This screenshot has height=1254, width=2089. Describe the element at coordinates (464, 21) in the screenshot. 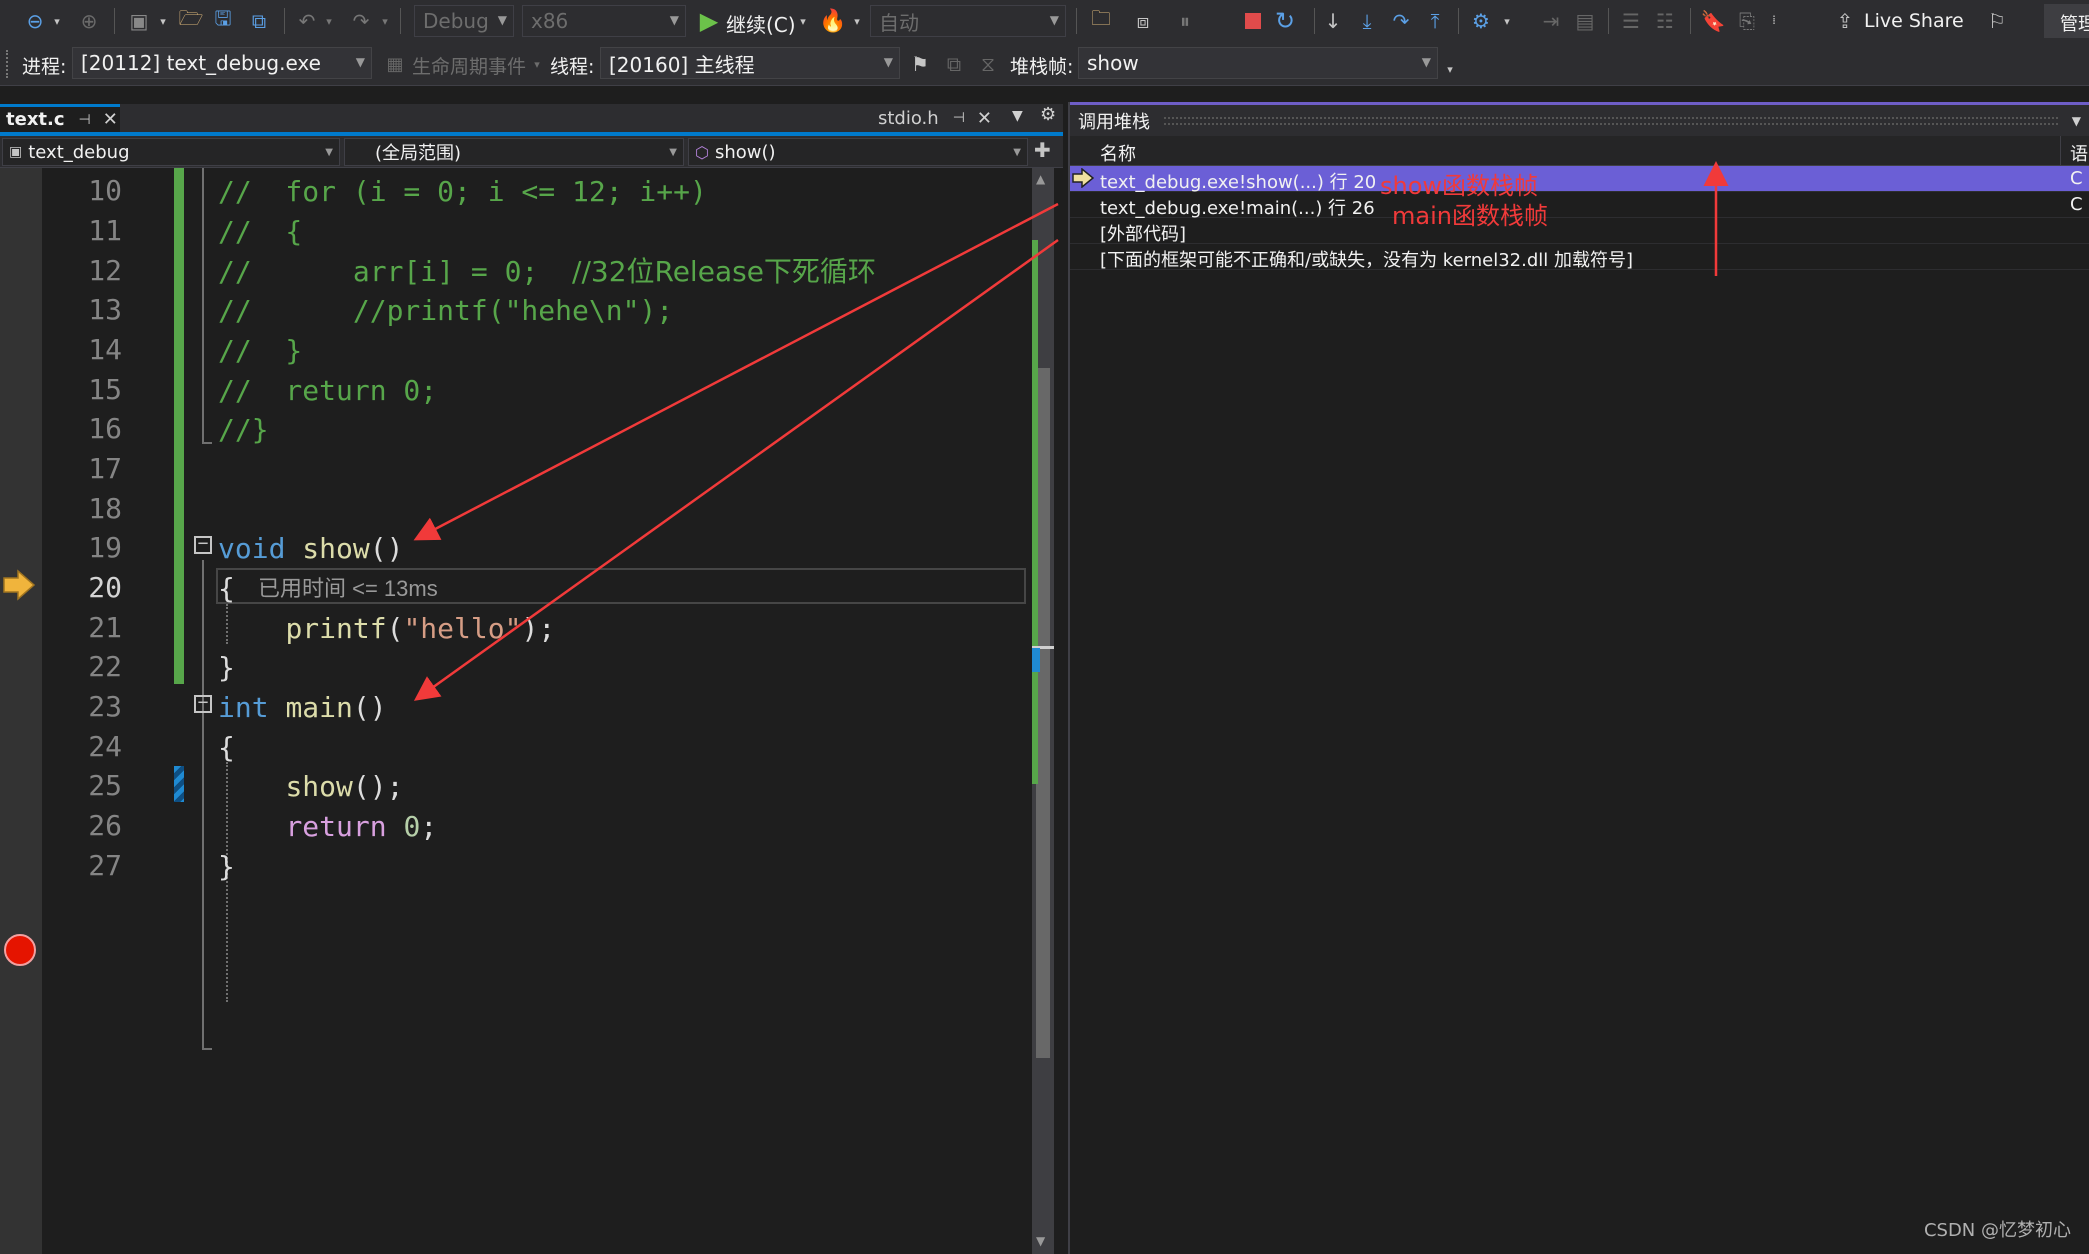

I see `configuration-select: Debug ▼` at that location.